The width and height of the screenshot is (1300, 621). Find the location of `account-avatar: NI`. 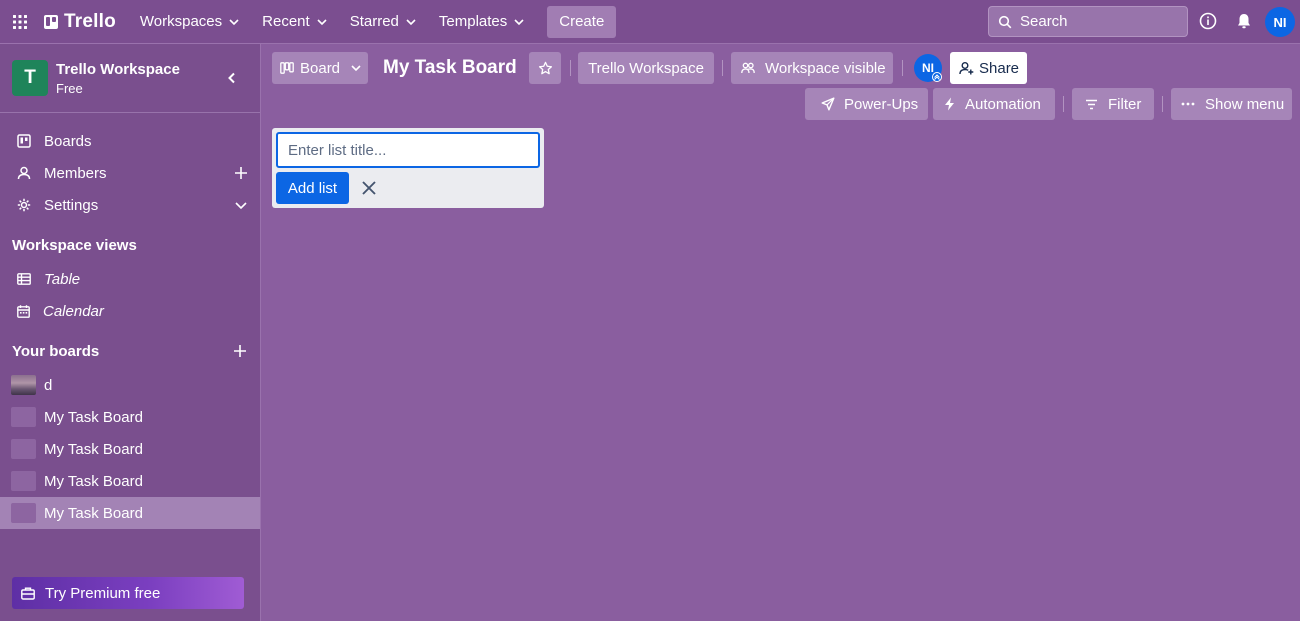

account-avatar: NI is located at coordinates (1280, 22).